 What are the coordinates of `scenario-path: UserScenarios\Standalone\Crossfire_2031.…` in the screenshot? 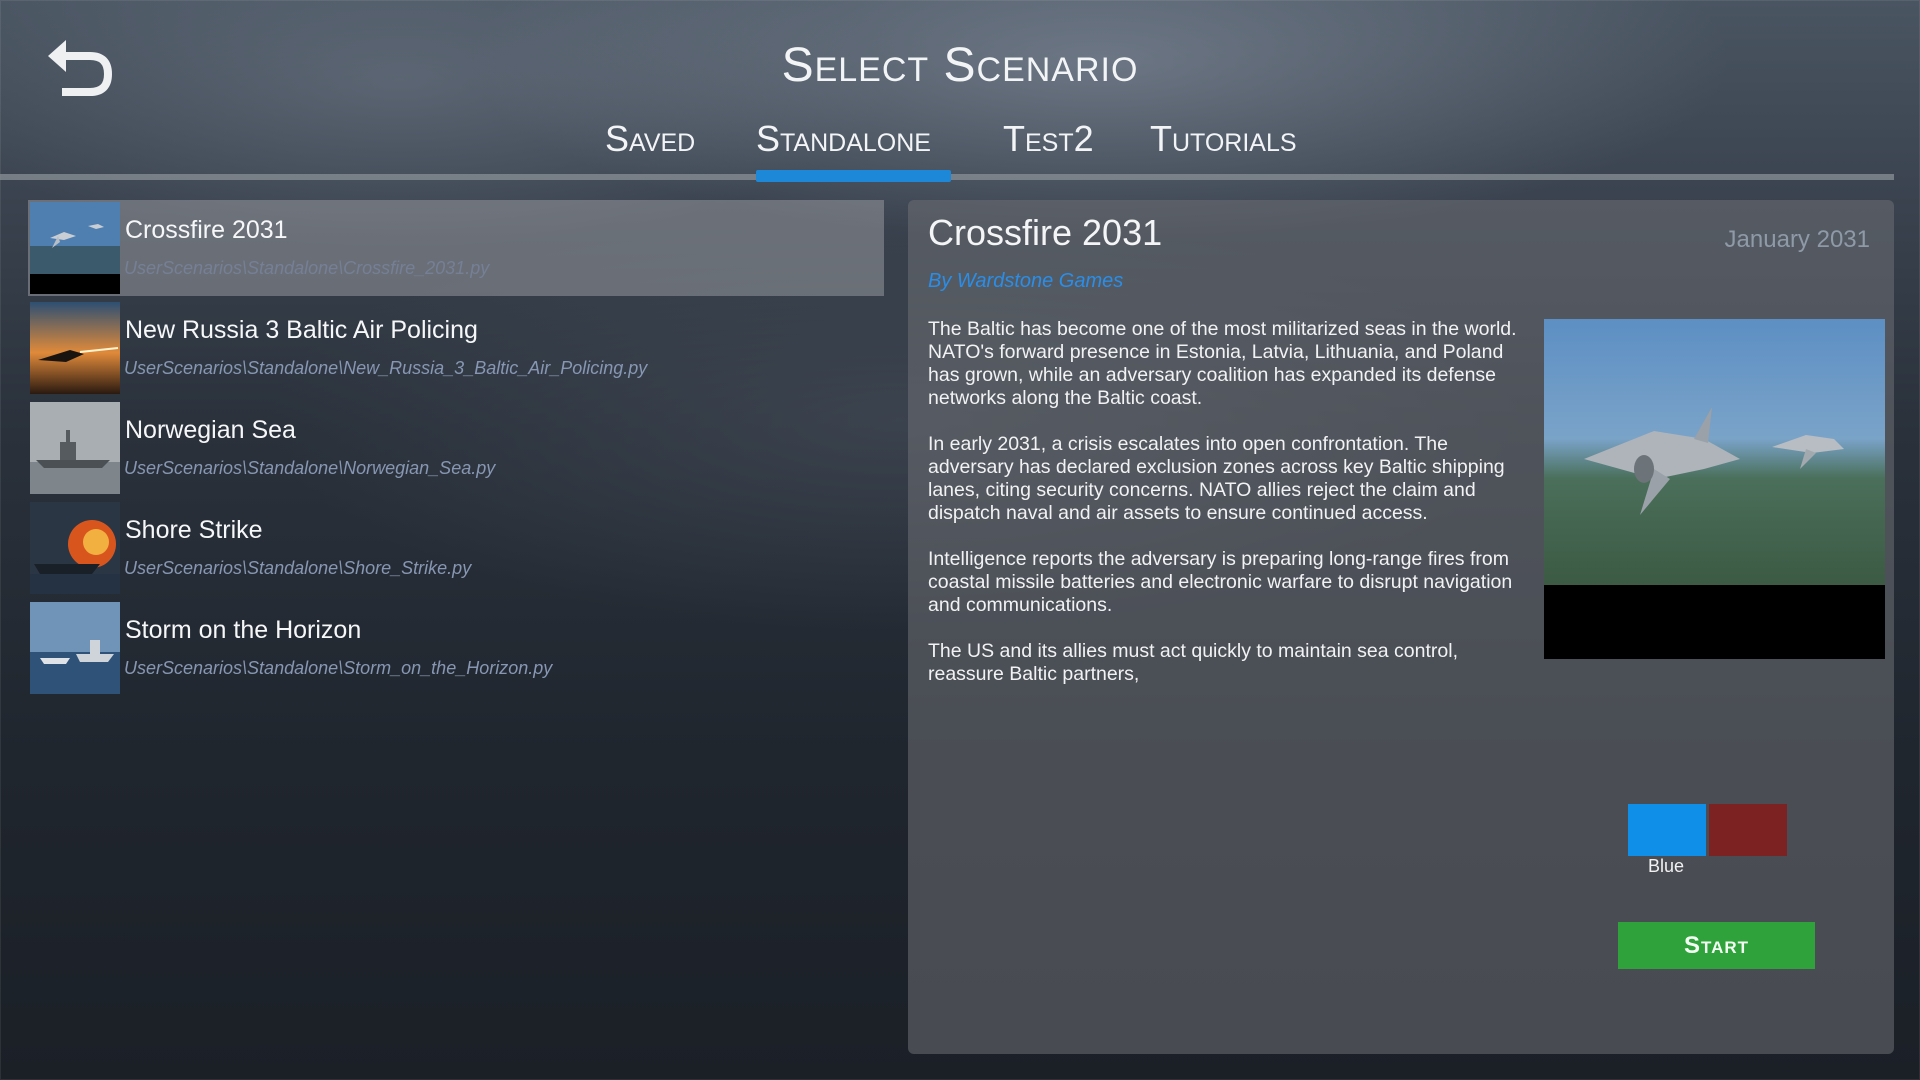 It's located at (307, 268).